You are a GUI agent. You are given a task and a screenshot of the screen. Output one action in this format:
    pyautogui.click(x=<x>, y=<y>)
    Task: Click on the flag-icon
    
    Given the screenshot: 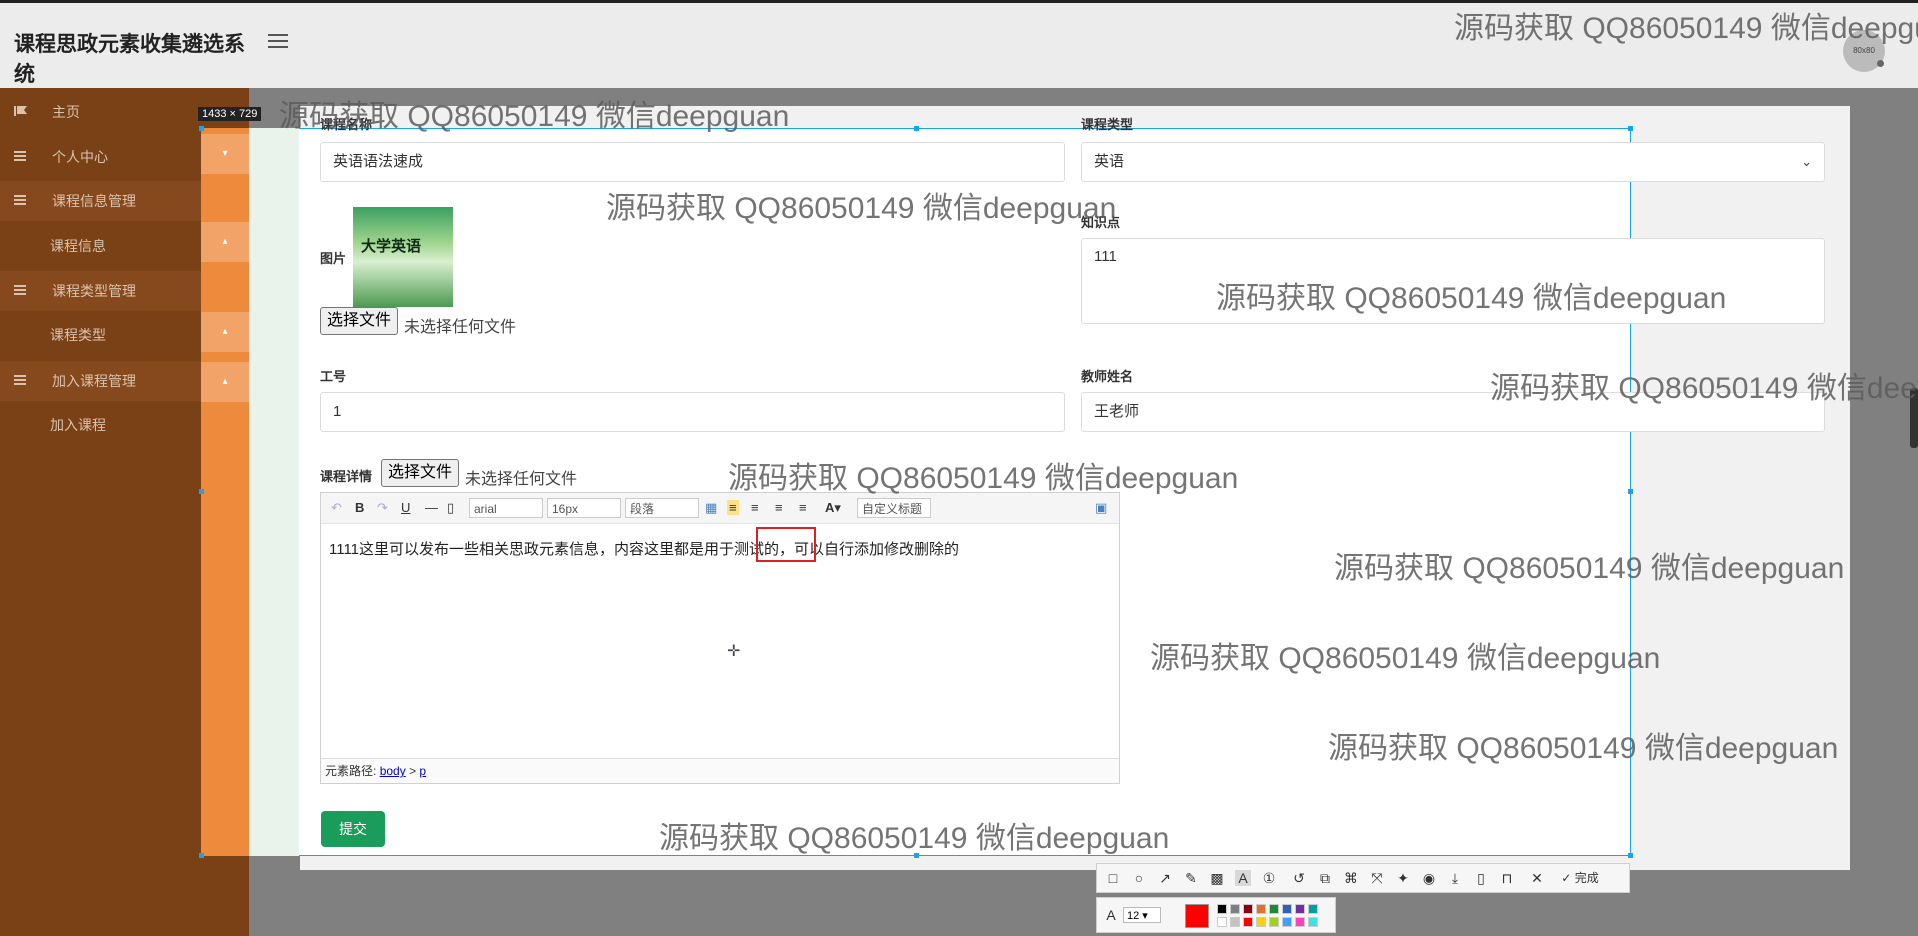 What is the action you would take?
    pyautogui.click(x=21, y=111)
    